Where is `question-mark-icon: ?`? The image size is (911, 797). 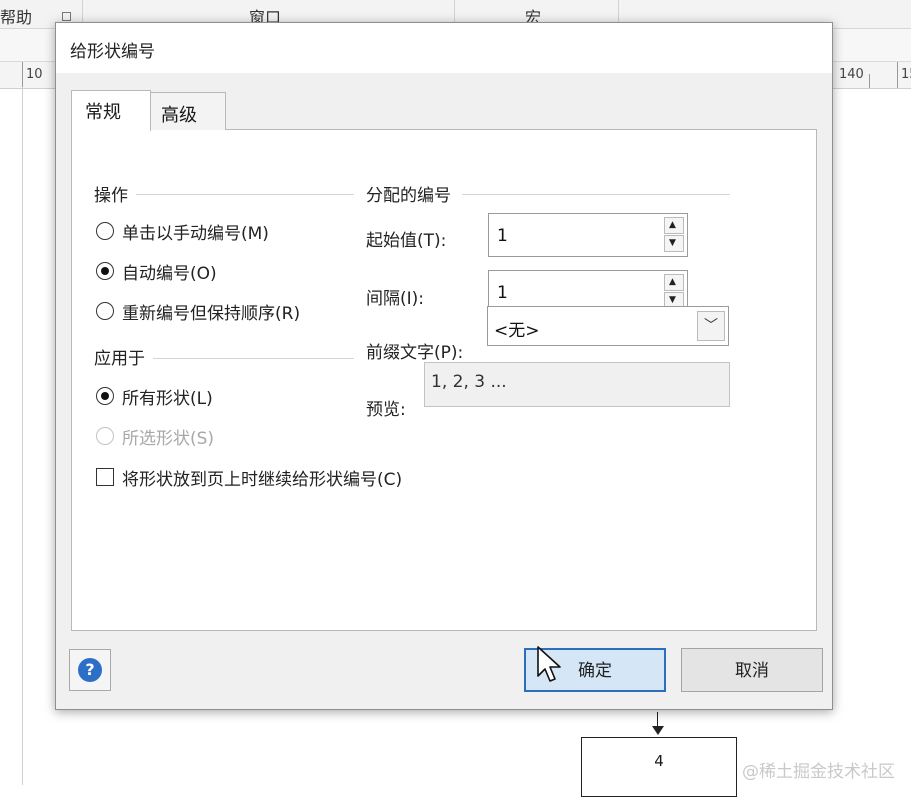 question-mark-icon: ? is located at coordinates (90, 670).